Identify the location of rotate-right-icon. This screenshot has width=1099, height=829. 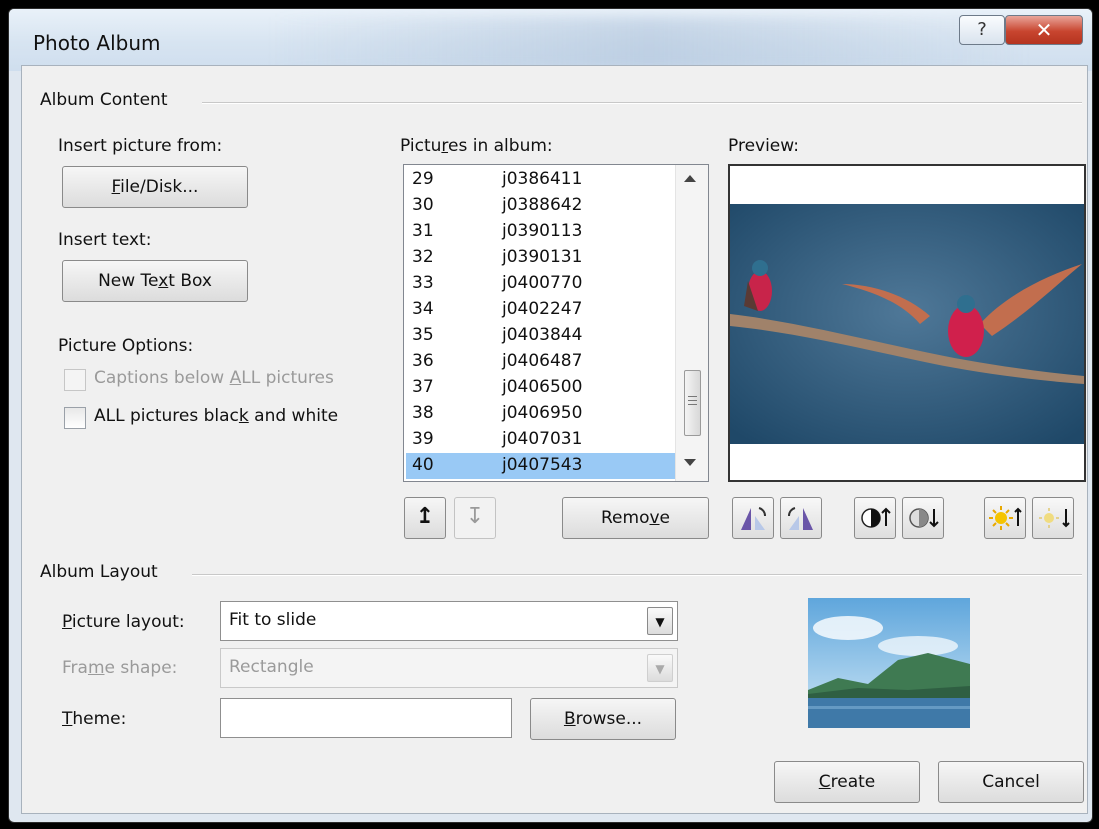
(800, 518).